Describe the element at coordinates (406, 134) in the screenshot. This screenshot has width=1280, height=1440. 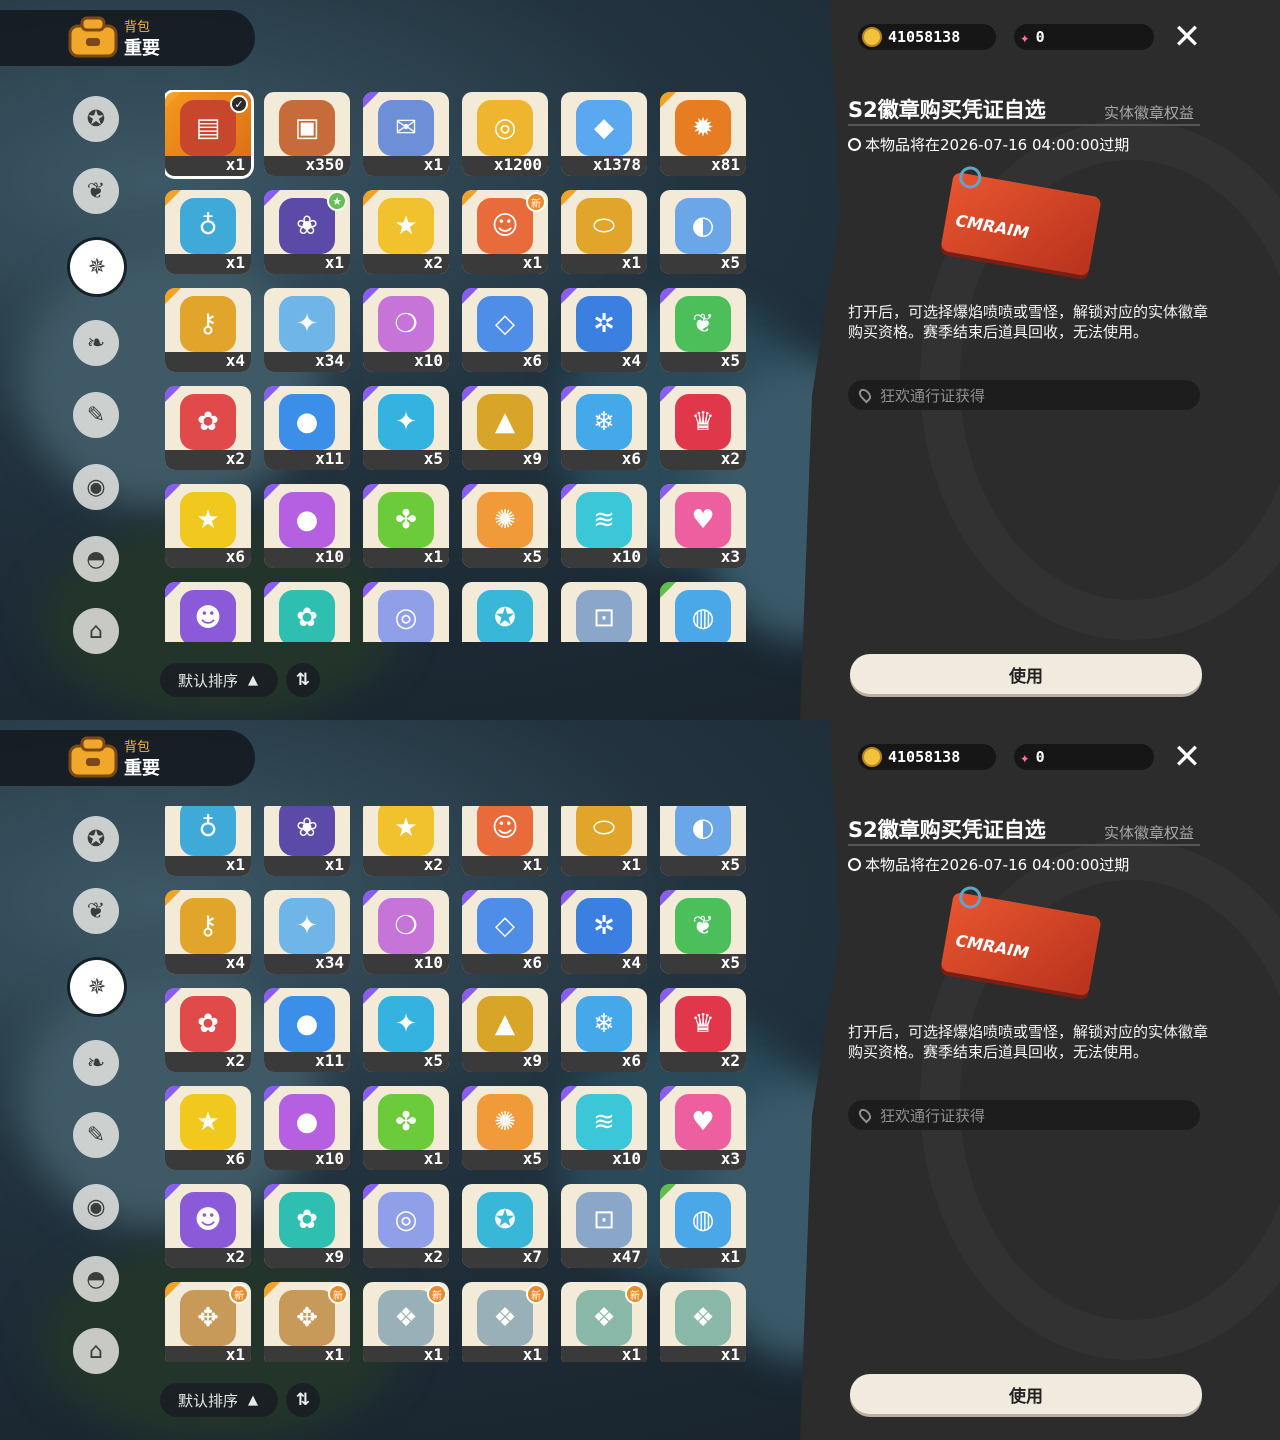
I see `item-slot-letter: ✉ x1` at that location.